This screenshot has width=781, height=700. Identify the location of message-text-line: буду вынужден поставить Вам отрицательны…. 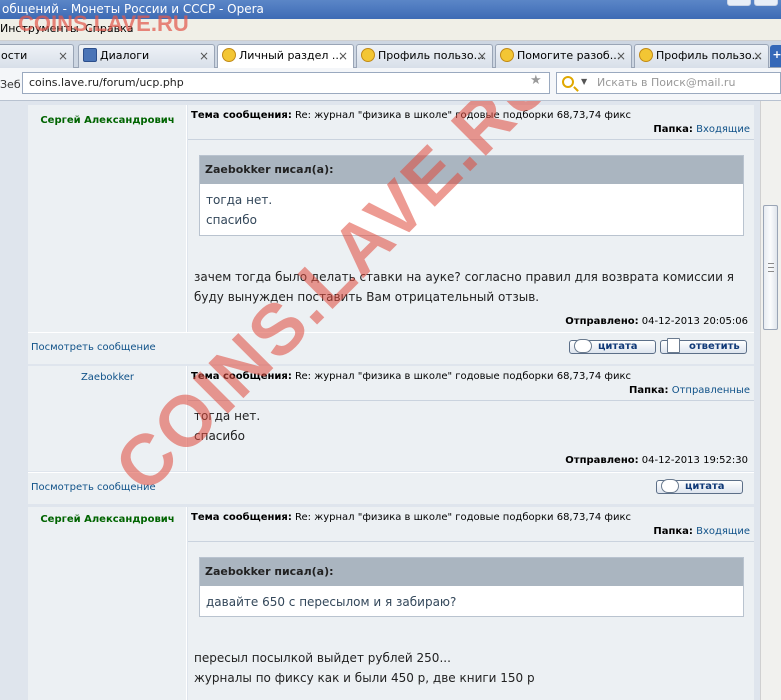
(367, 297).